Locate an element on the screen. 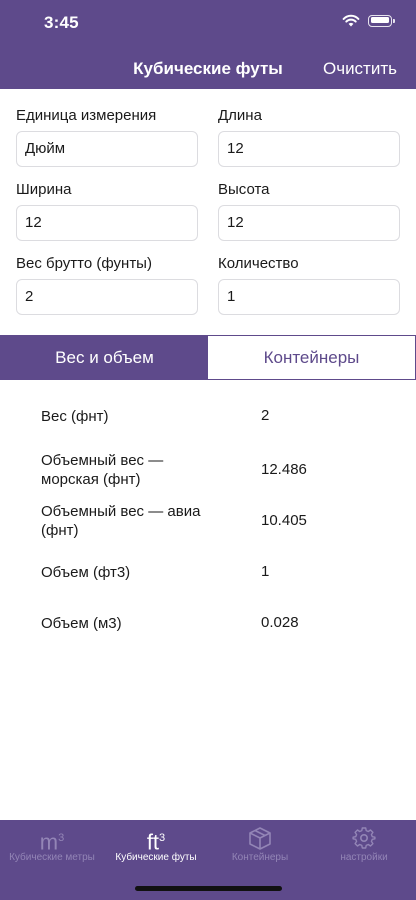 The width and height of the screenshot is (416, 900). gear-icon is located at coordinates (364, 838).